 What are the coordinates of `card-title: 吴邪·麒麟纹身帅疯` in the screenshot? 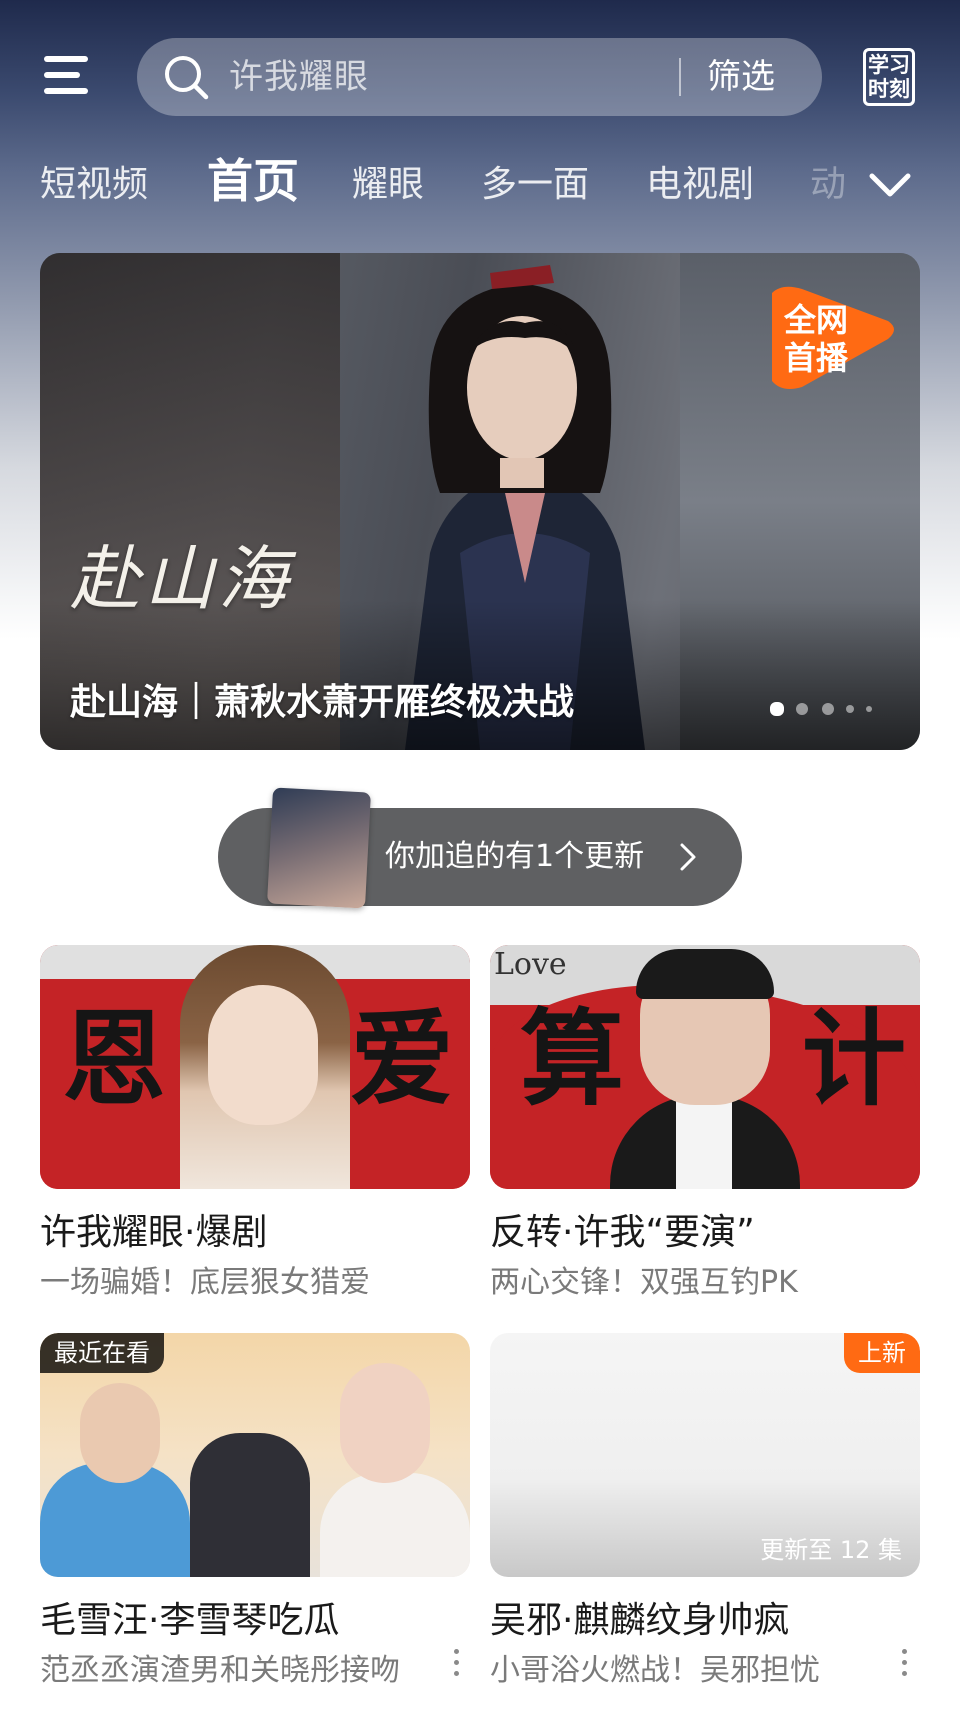 It's located at (640, 1620).